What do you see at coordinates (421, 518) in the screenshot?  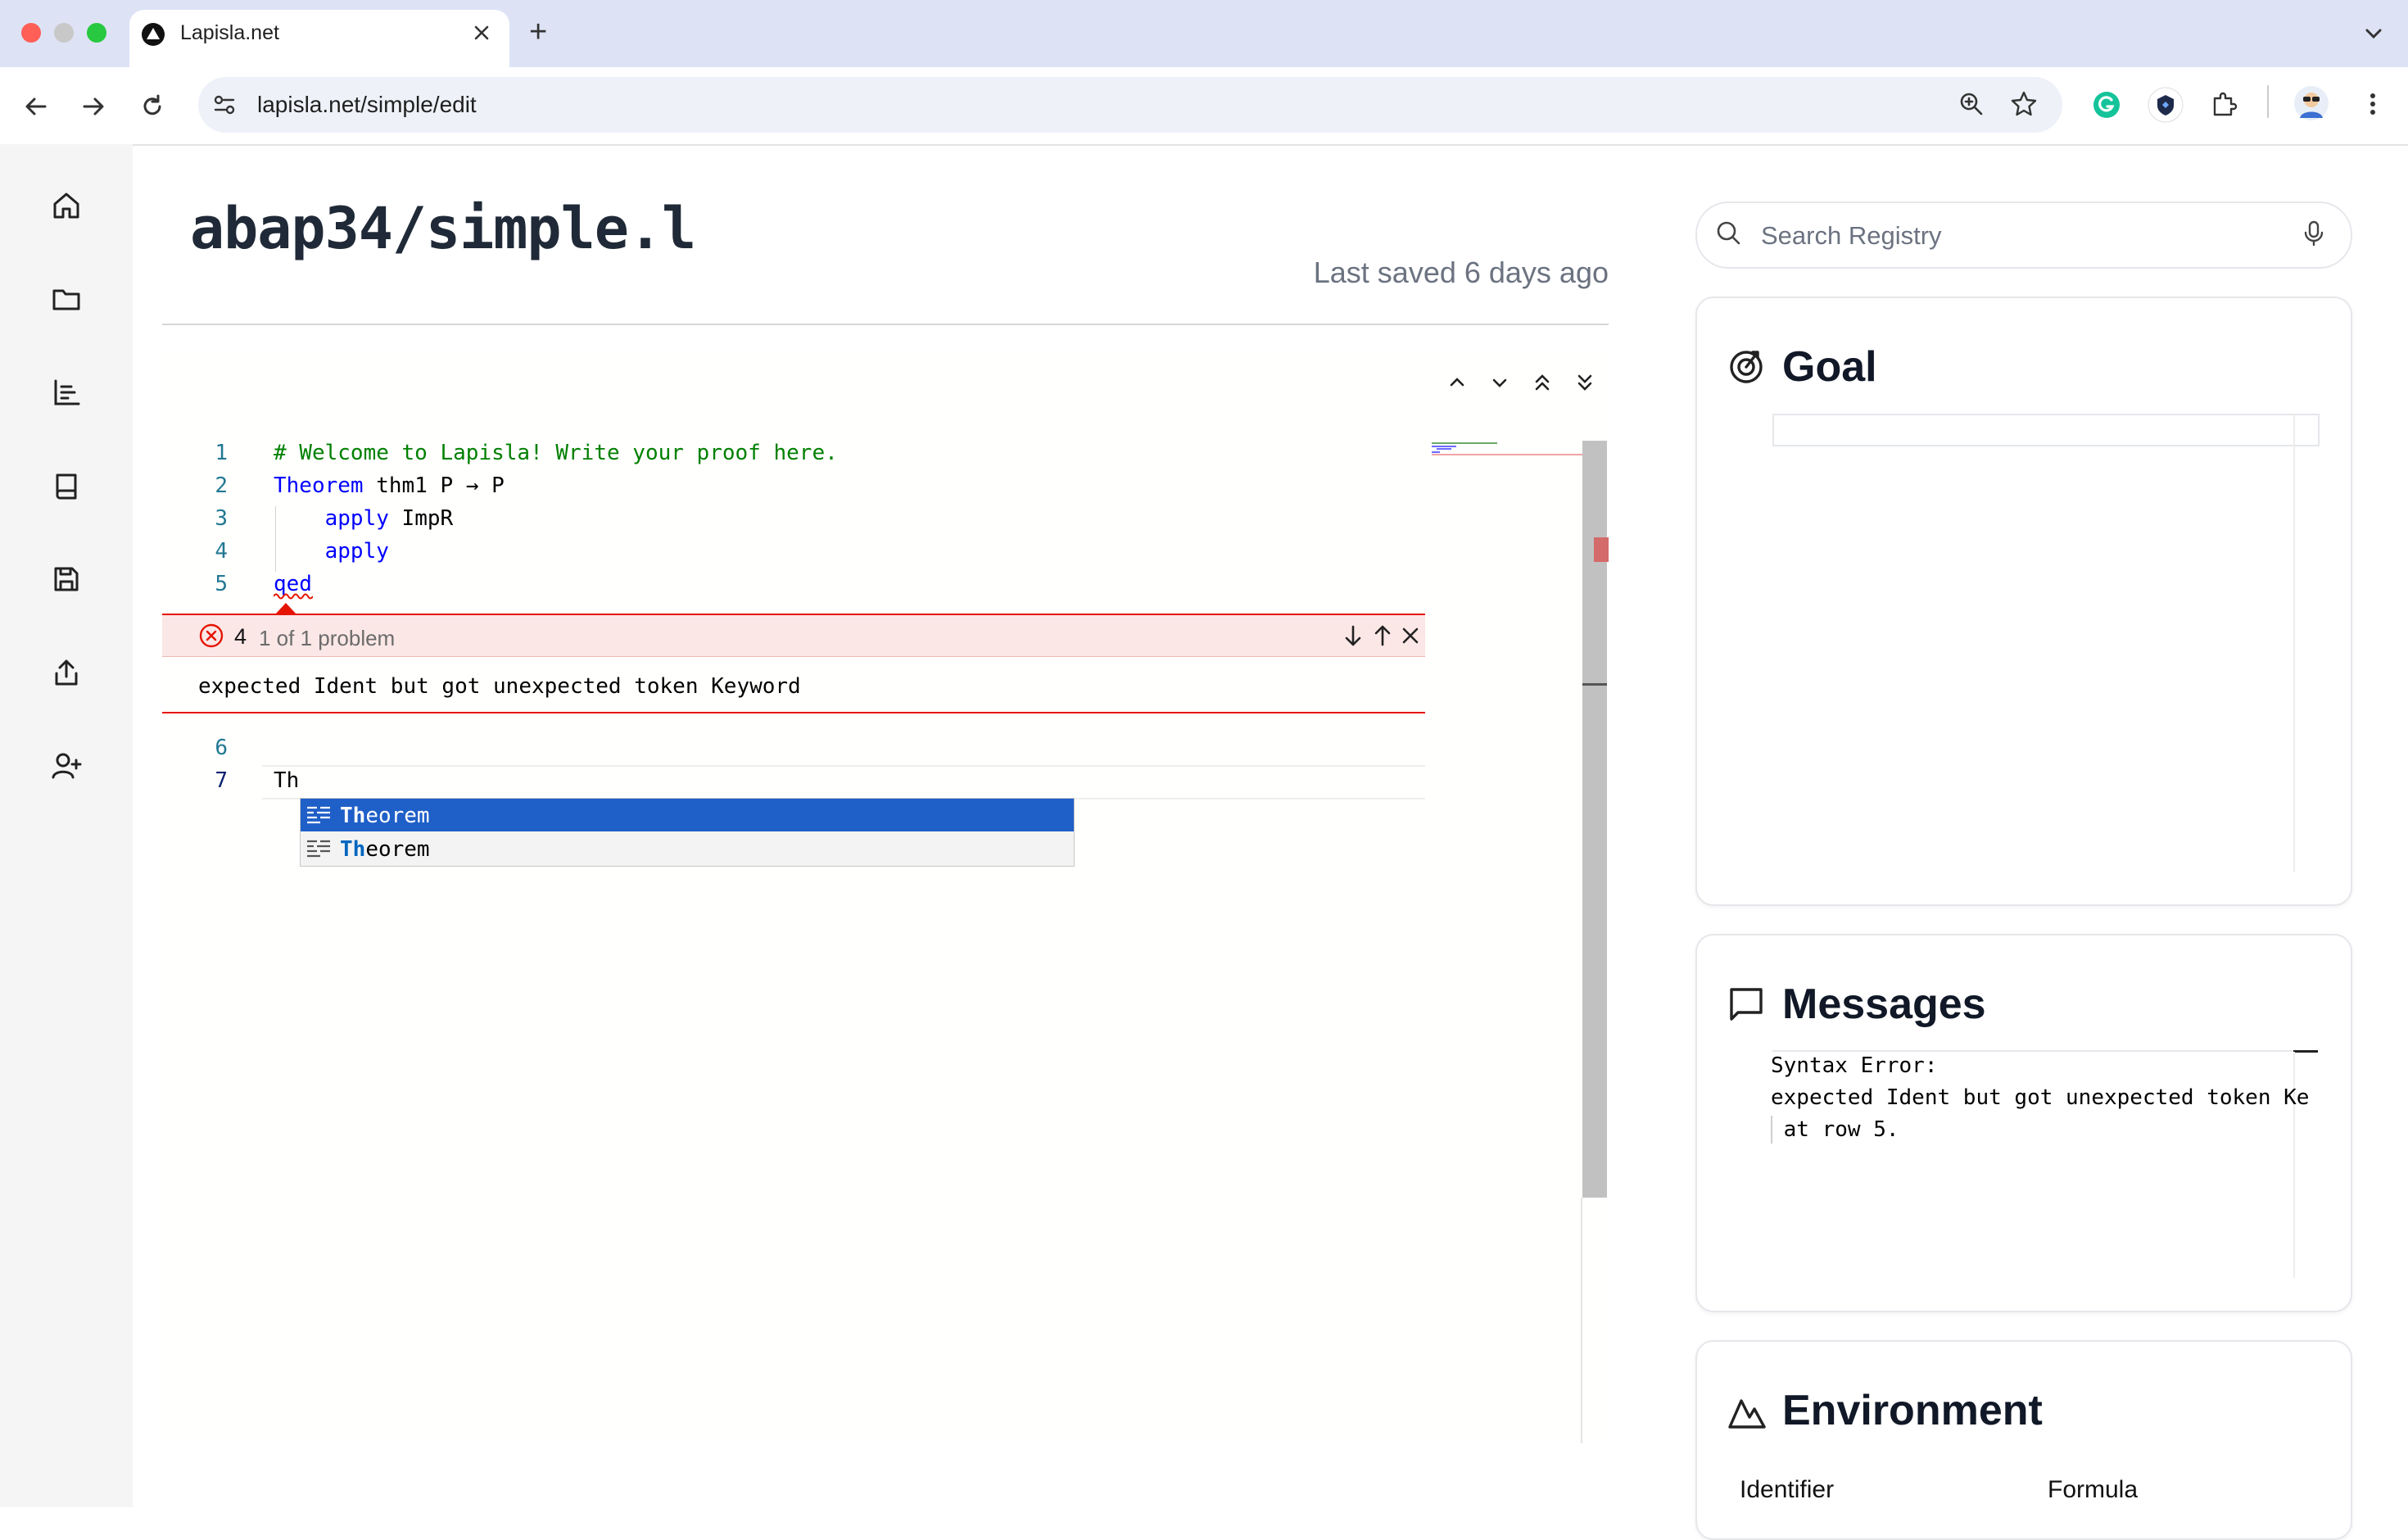 I see `text-token: ImpR` at bounding box center [421, 518].